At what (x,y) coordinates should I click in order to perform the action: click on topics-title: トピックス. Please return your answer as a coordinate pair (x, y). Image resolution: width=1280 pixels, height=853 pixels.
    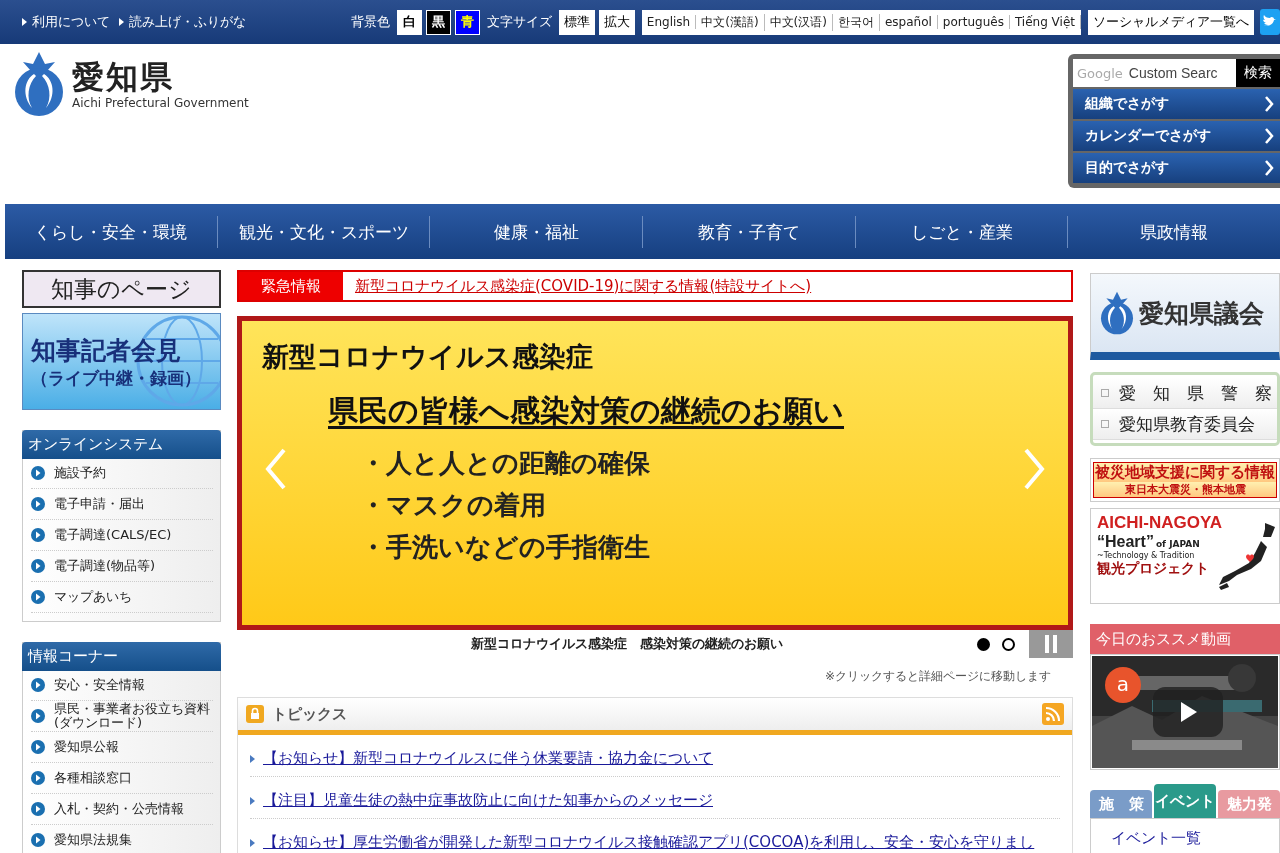
    Looking at the image, I should click on (310, 714).